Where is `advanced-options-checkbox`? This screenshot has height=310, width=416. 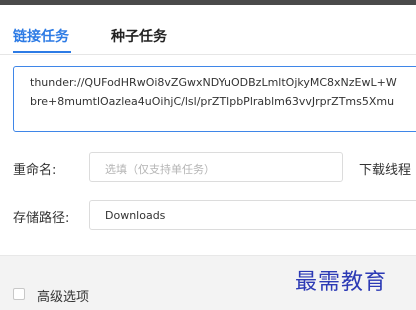
advanced-options-checkbox is located at coordinates (19, 294).